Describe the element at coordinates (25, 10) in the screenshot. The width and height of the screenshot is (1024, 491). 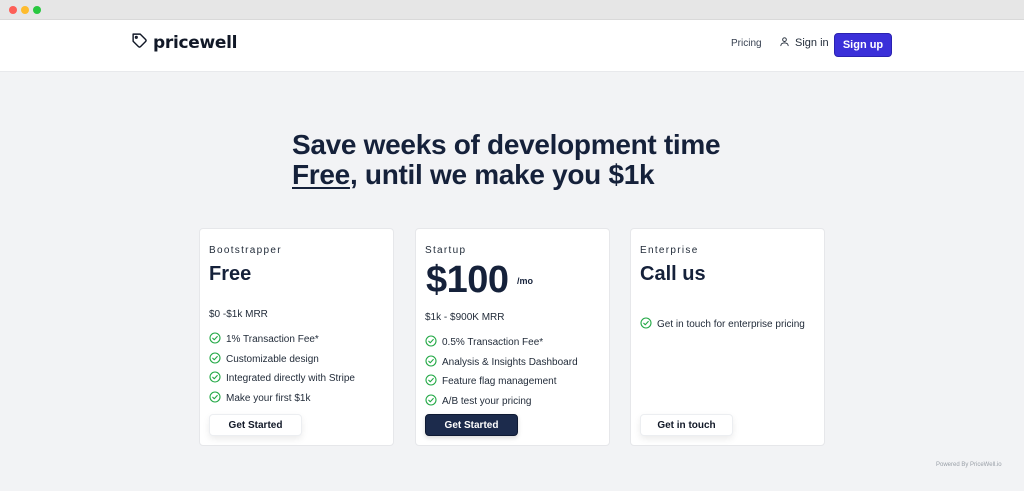
I see `minimize-window-button` at that location.